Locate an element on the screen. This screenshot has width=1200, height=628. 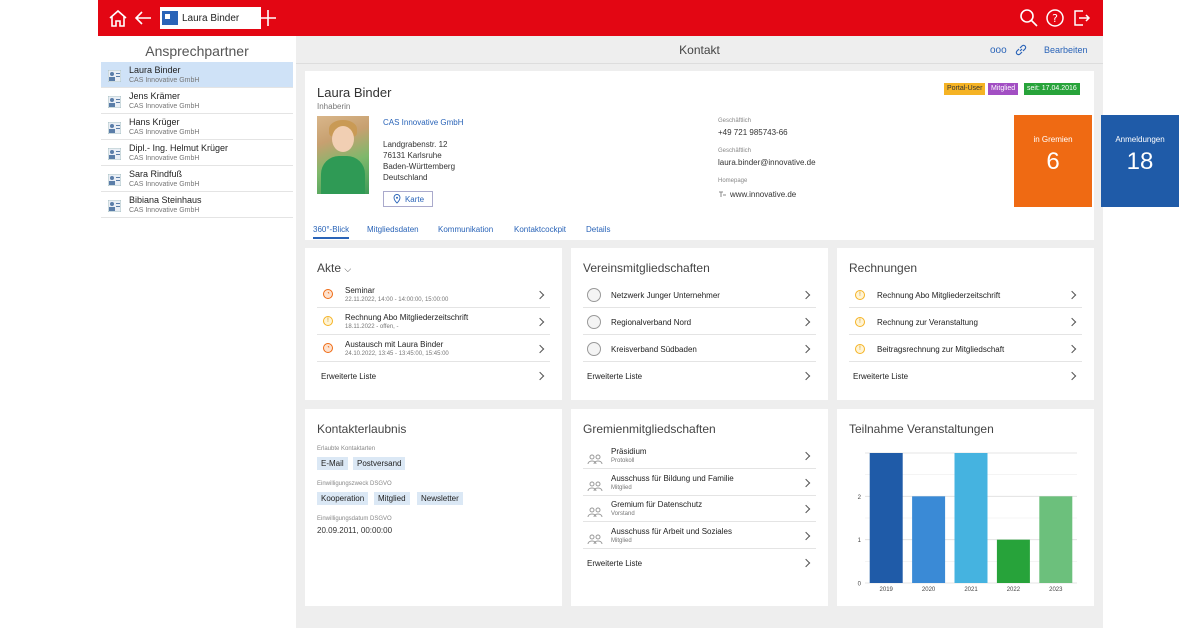
open-tab-contact: Laura Binder is located at coordinates (210, 18).